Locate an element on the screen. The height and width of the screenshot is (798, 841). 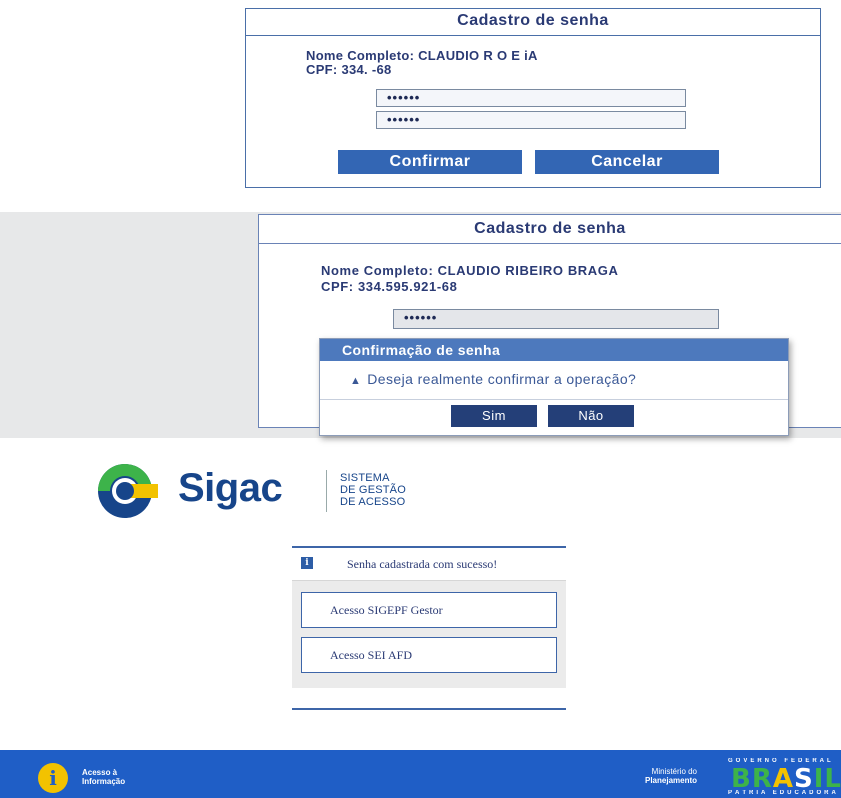
dialog-title: Confirmação de senha is located at coordinates (554, 350).